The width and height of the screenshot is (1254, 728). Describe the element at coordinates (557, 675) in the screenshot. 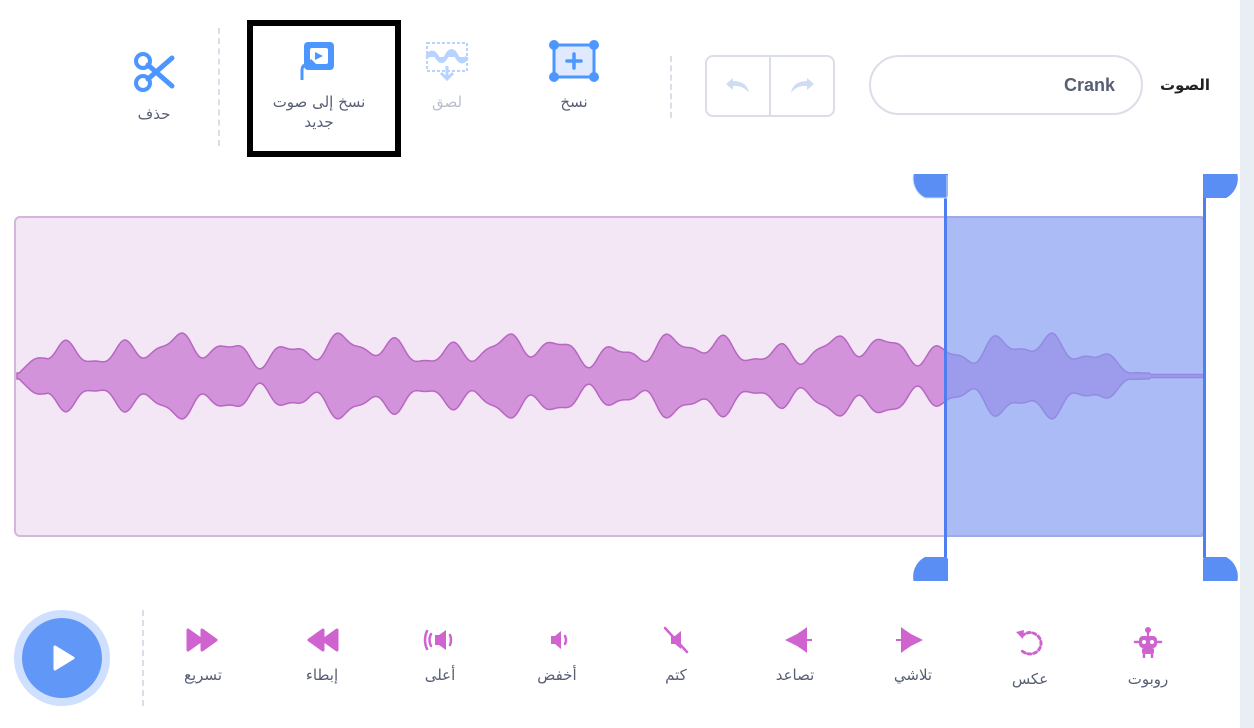

I see `effect-label: أخفض` at that location.